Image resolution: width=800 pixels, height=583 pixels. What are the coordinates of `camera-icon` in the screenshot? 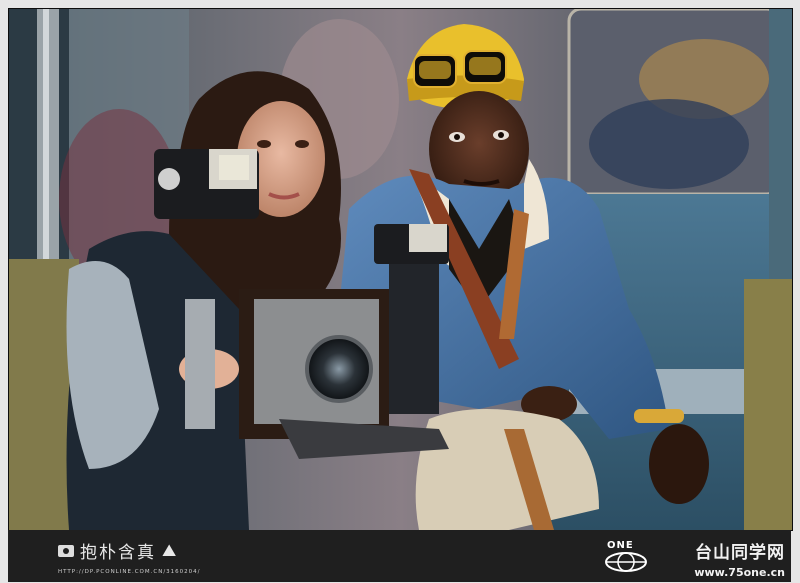 It's located at (66, 550).